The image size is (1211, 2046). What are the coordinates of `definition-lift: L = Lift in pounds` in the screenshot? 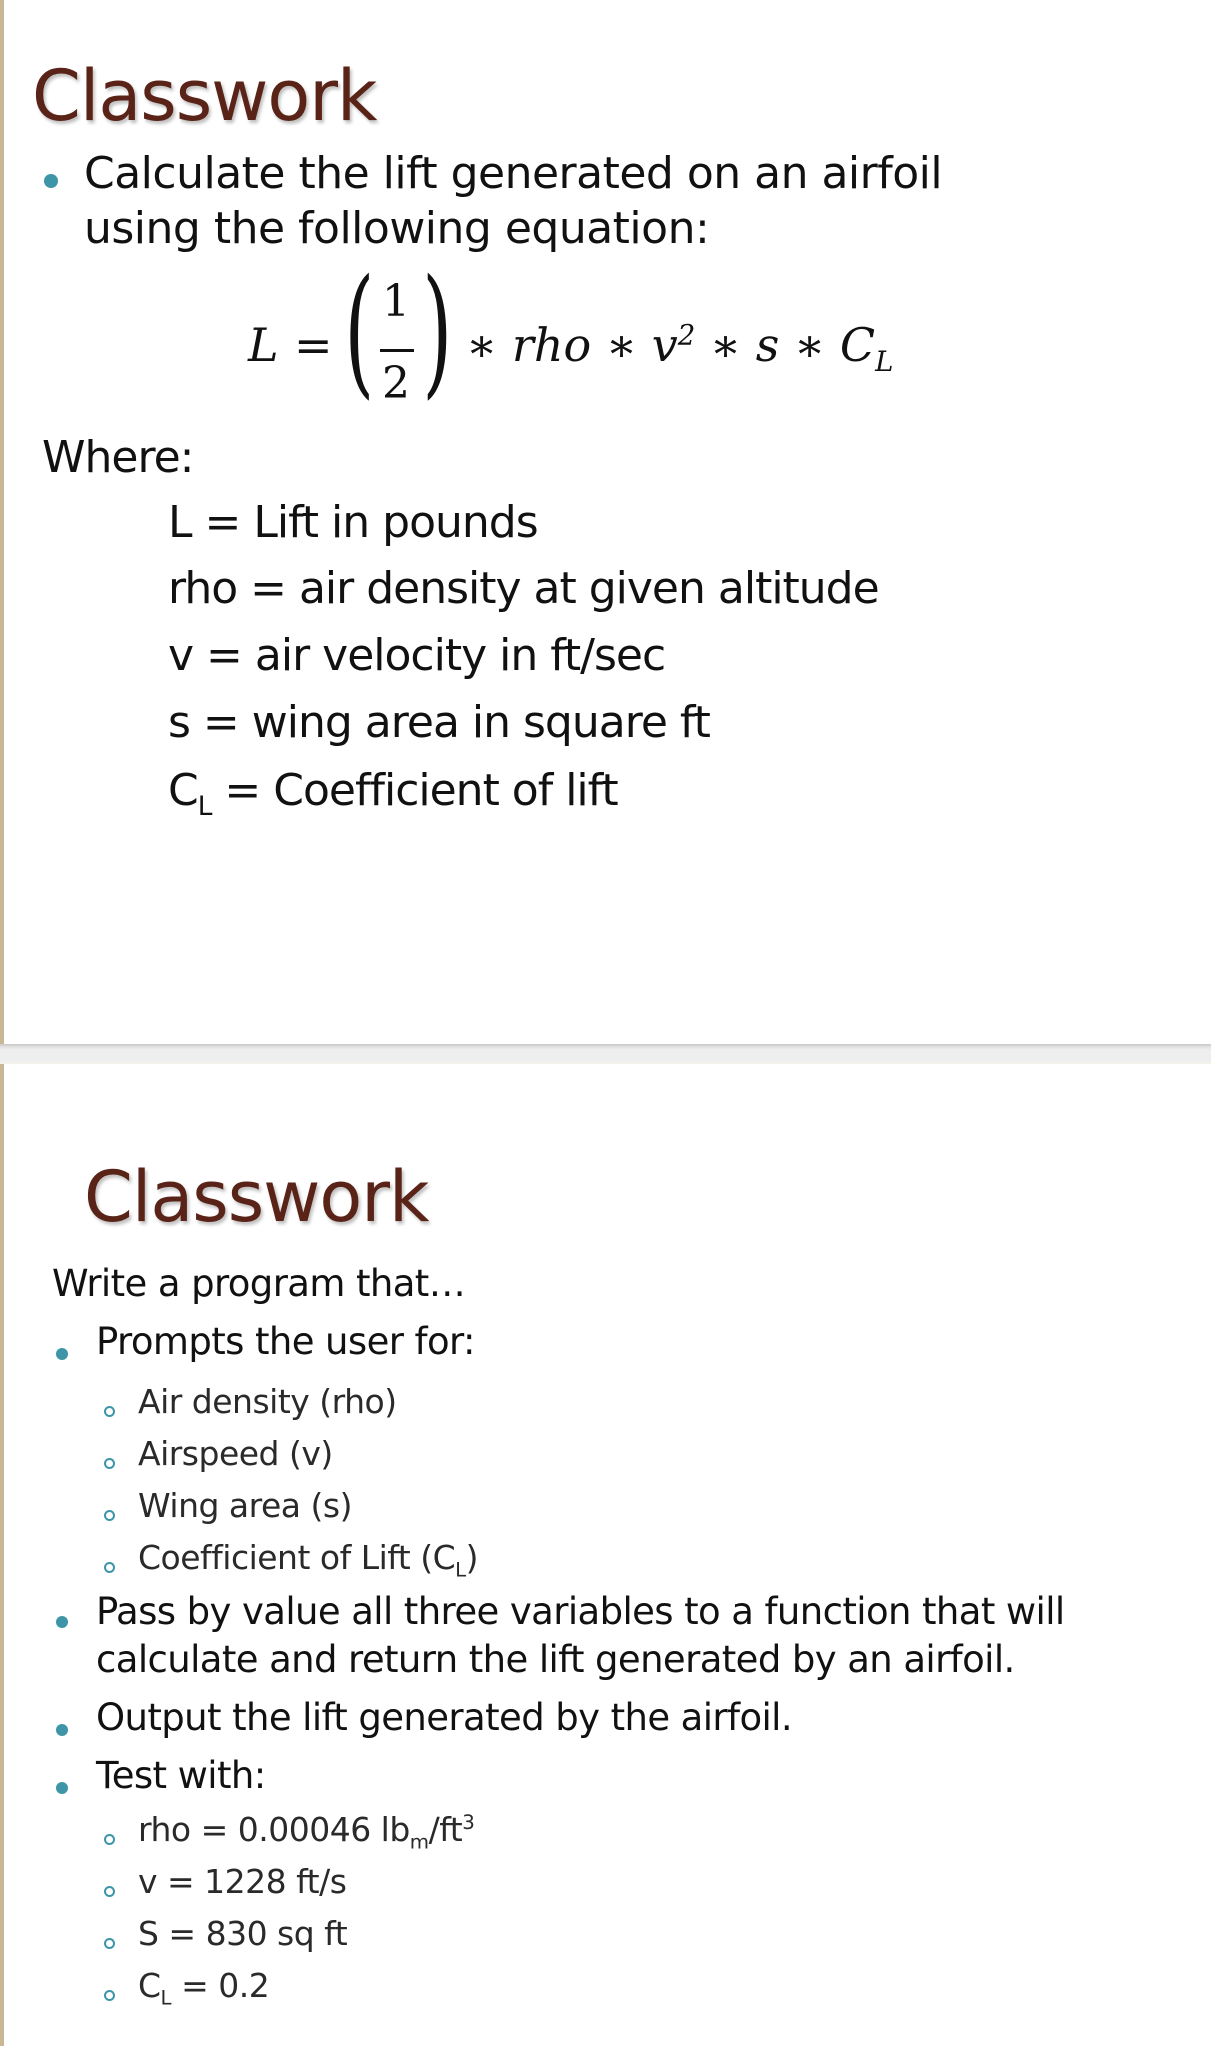 It's located at (353, 522).